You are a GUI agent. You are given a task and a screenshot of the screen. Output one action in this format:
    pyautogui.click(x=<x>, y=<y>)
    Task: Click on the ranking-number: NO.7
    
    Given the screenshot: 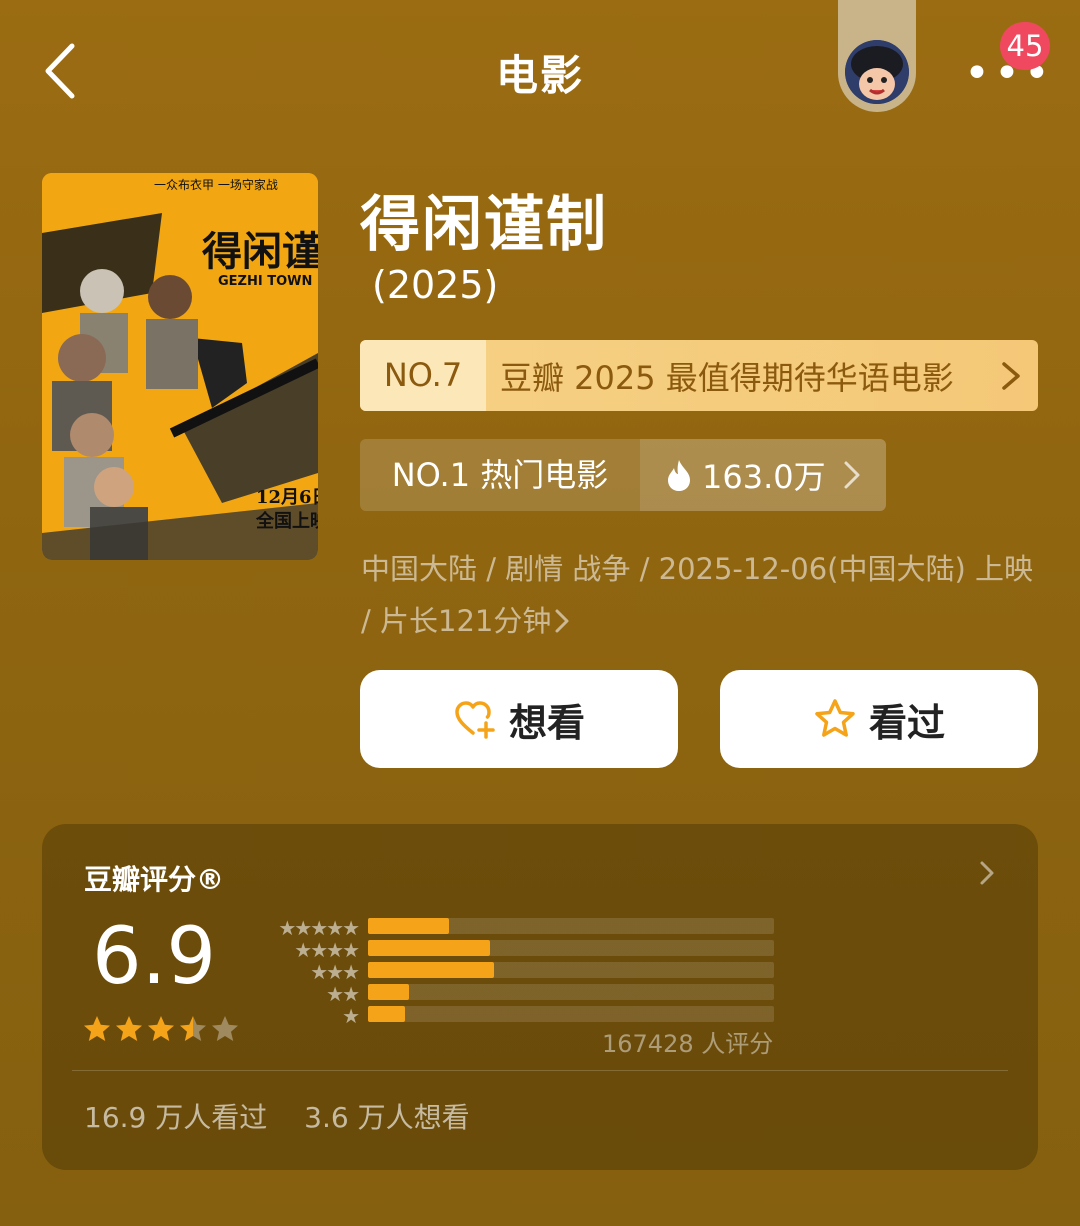 What is the action you would take?
    pyautogui.click(x=423, y=375)
    